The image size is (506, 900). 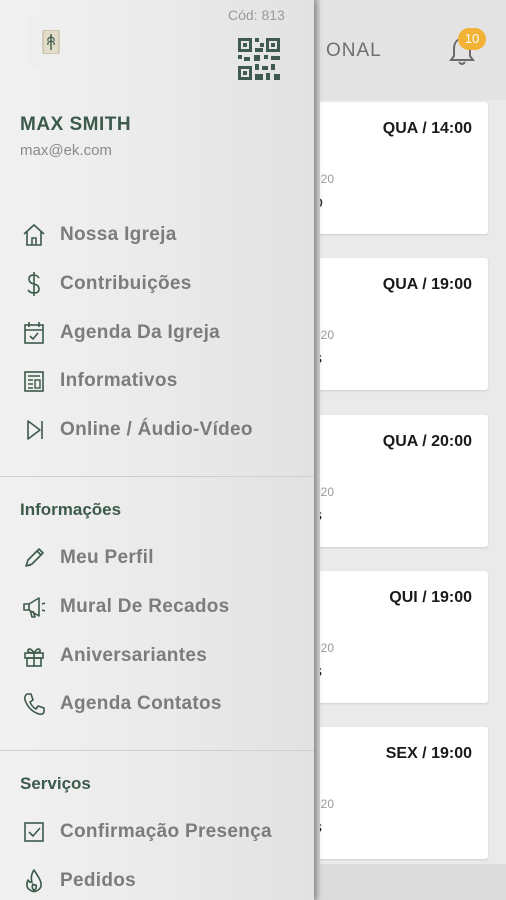 I want to click on event-time: SEX / 19:00, so click(x=428, y=753).